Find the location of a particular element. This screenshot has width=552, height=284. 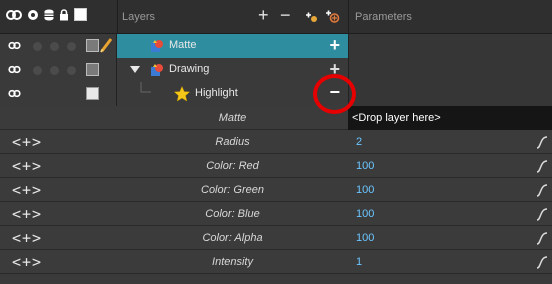

layer-name: Drawing is located at coordinates (189, 69).